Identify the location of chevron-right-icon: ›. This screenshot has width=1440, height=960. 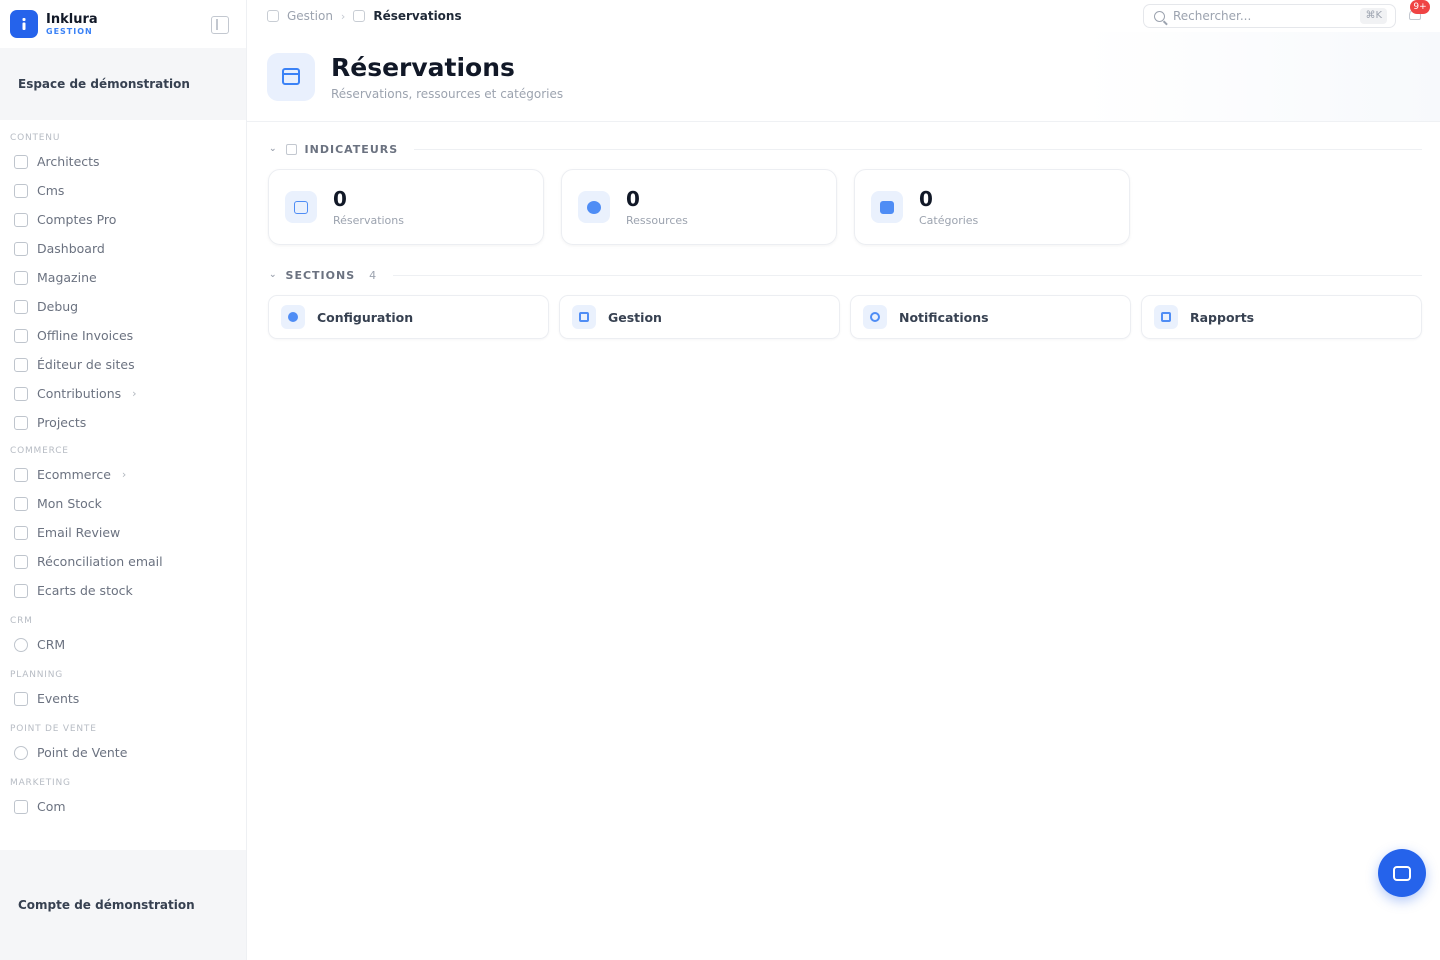
(124, 474).